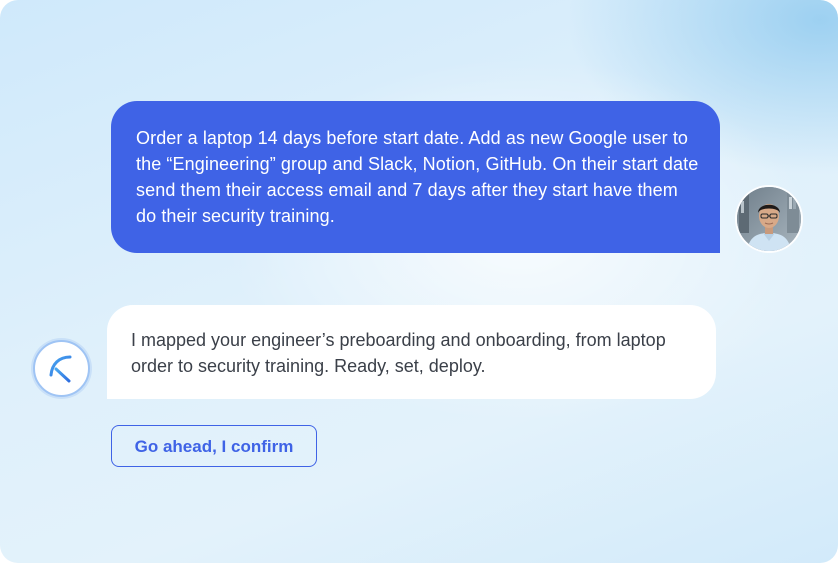 The height and width of the screenshot is (563, 838). Describe the element at coordinates (214, 446) in the screenshot. I see `confirm-button: Go ahead, I confirm` at that location.